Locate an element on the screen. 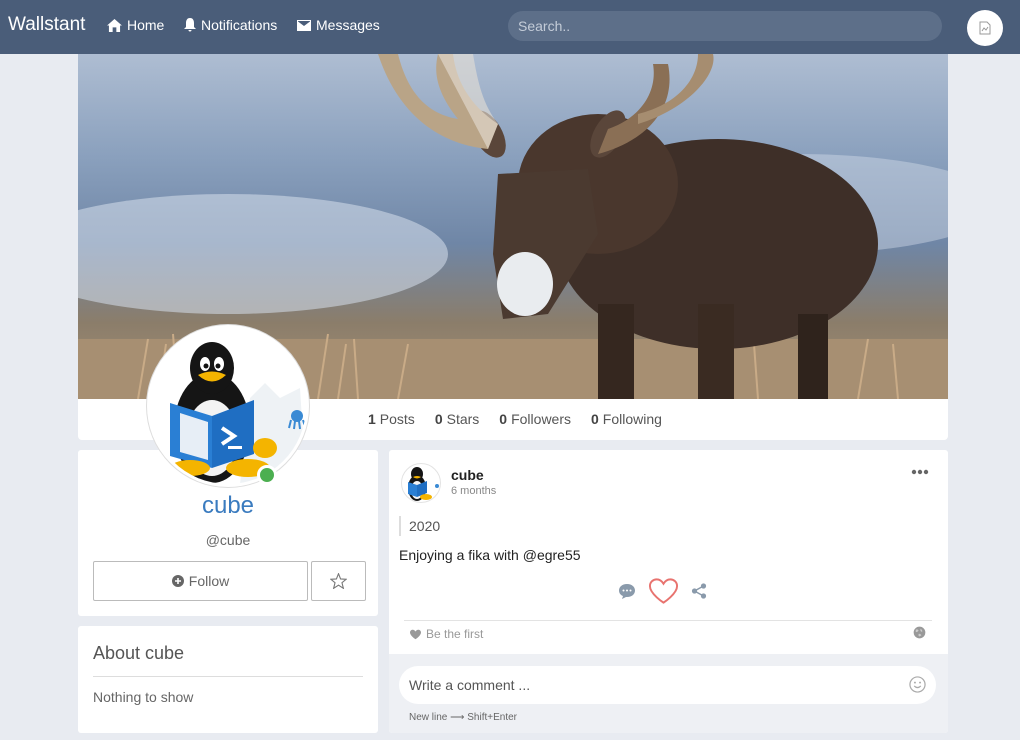 The width and height of the screenshot is (1020, 740). profile-avatar is located at coordinates (228, 406).